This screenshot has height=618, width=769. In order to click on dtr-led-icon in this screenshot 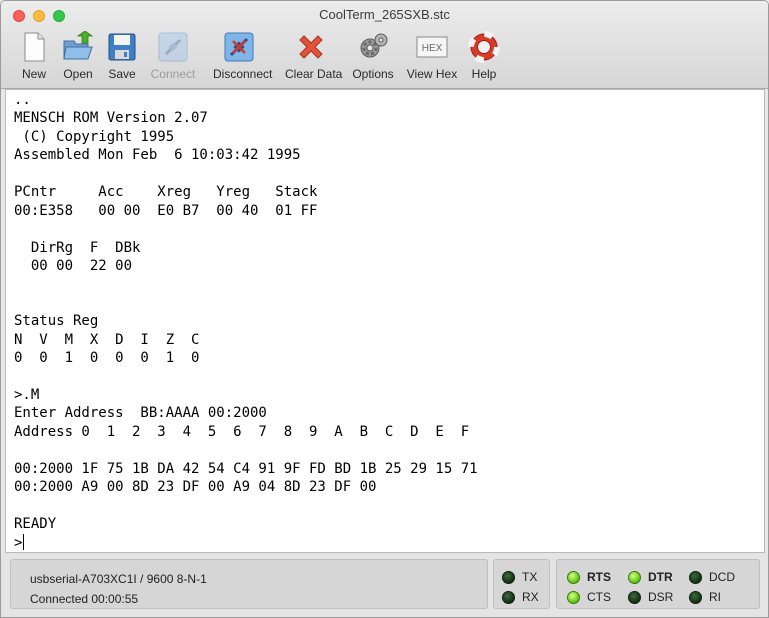, I will do `click(634, 577)`.